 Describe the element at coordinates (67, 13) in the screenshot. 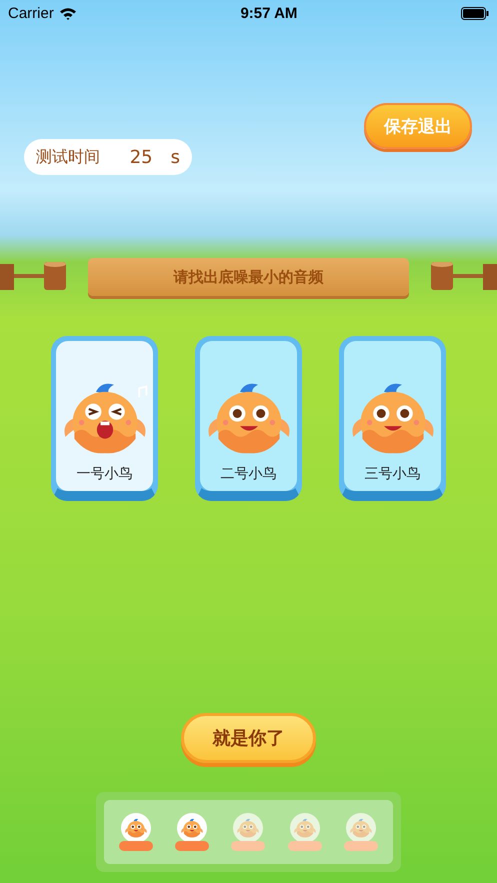

I see `wifi-icon` at that location.